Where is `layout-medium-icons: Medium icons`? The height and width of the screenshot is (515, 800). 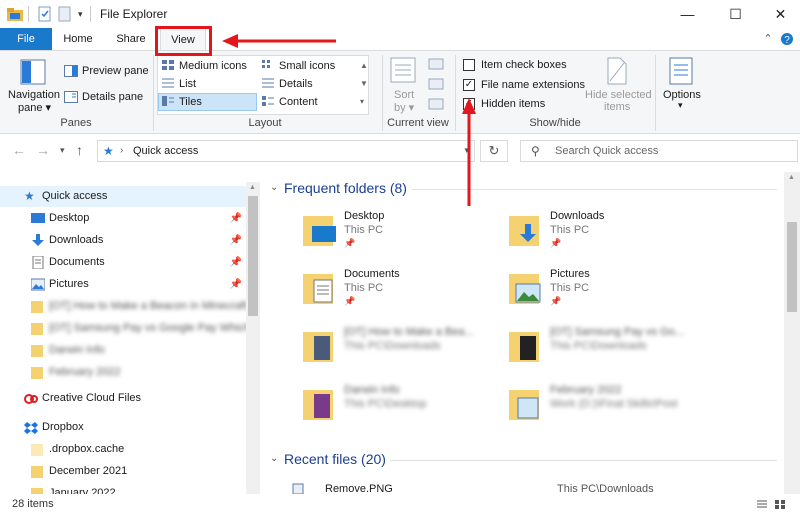 layout-medium-icons: Medium icons is located at coordinates (213, 66).